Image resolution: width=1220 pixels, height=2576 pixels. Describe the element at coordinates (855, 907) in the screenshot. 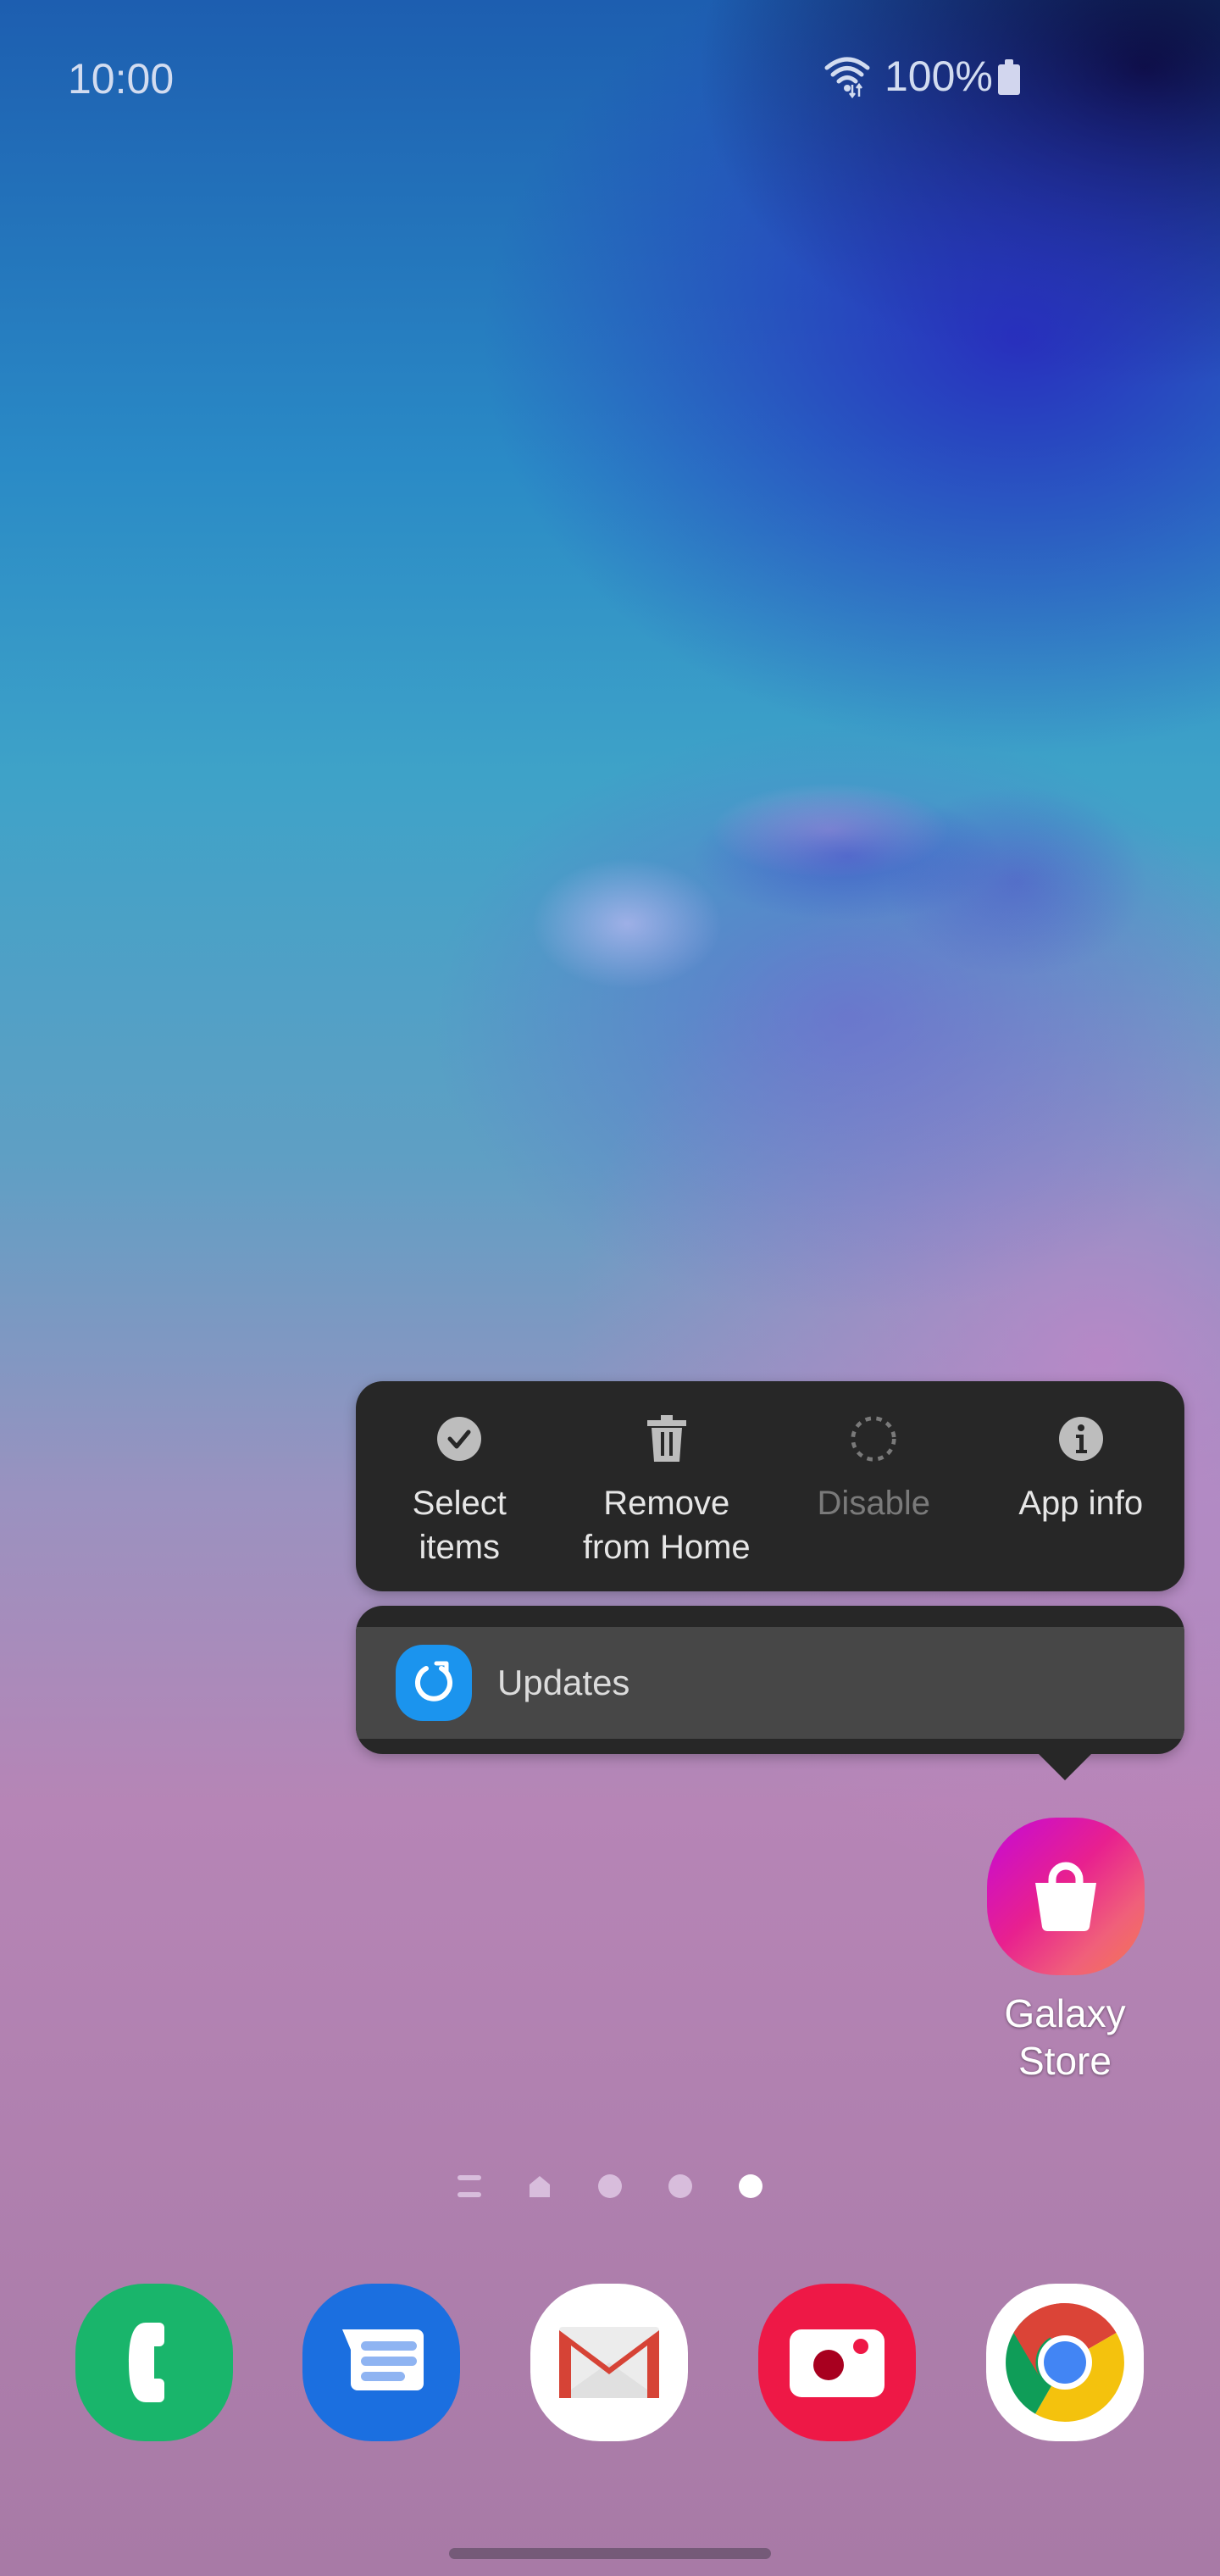

I see `wallpaper-swirl` at that location.